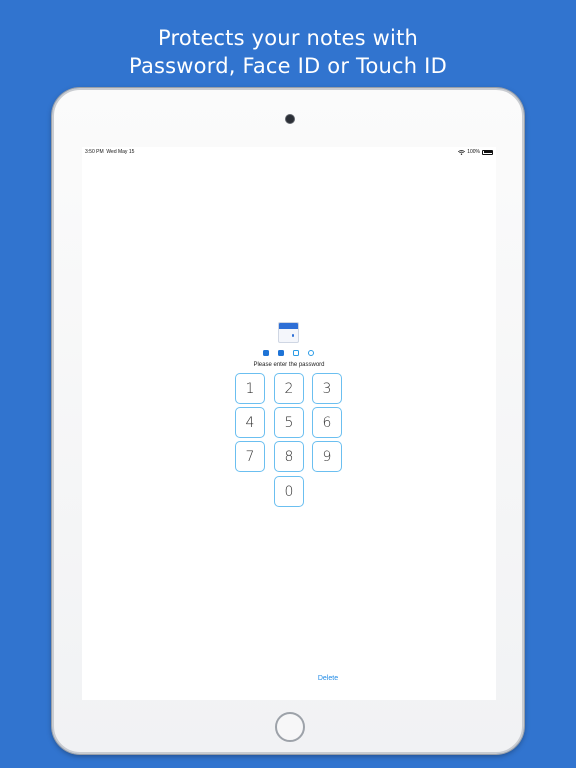 The width and height of the screenshot is (576, 768). Describe the element at coordinates (288, 38) in the screenshot. I see `headline-line-1: Protects your notes with` at that location.